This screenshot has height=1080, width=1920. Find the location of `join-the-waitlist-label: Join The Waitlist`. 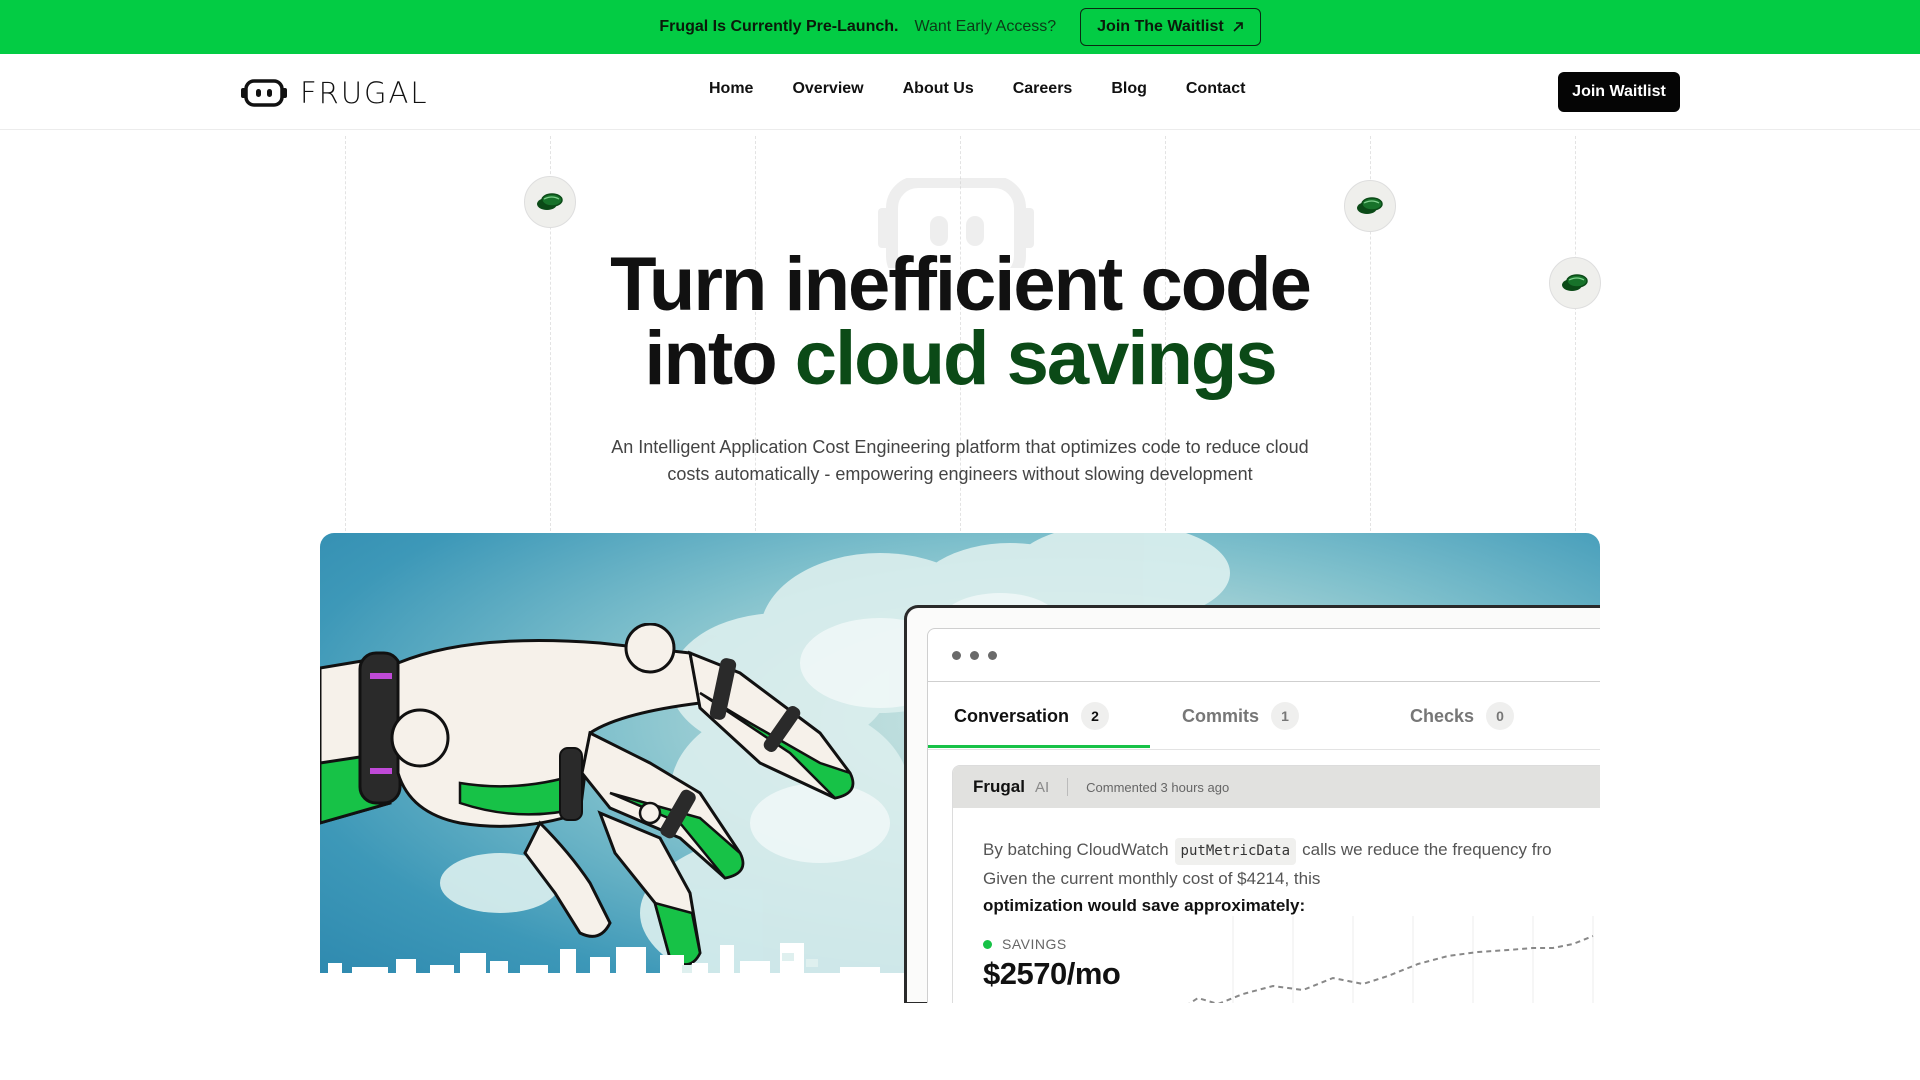

join-the-waitlist-label: Join The Waitlist is located at coordinates (1160, 26).